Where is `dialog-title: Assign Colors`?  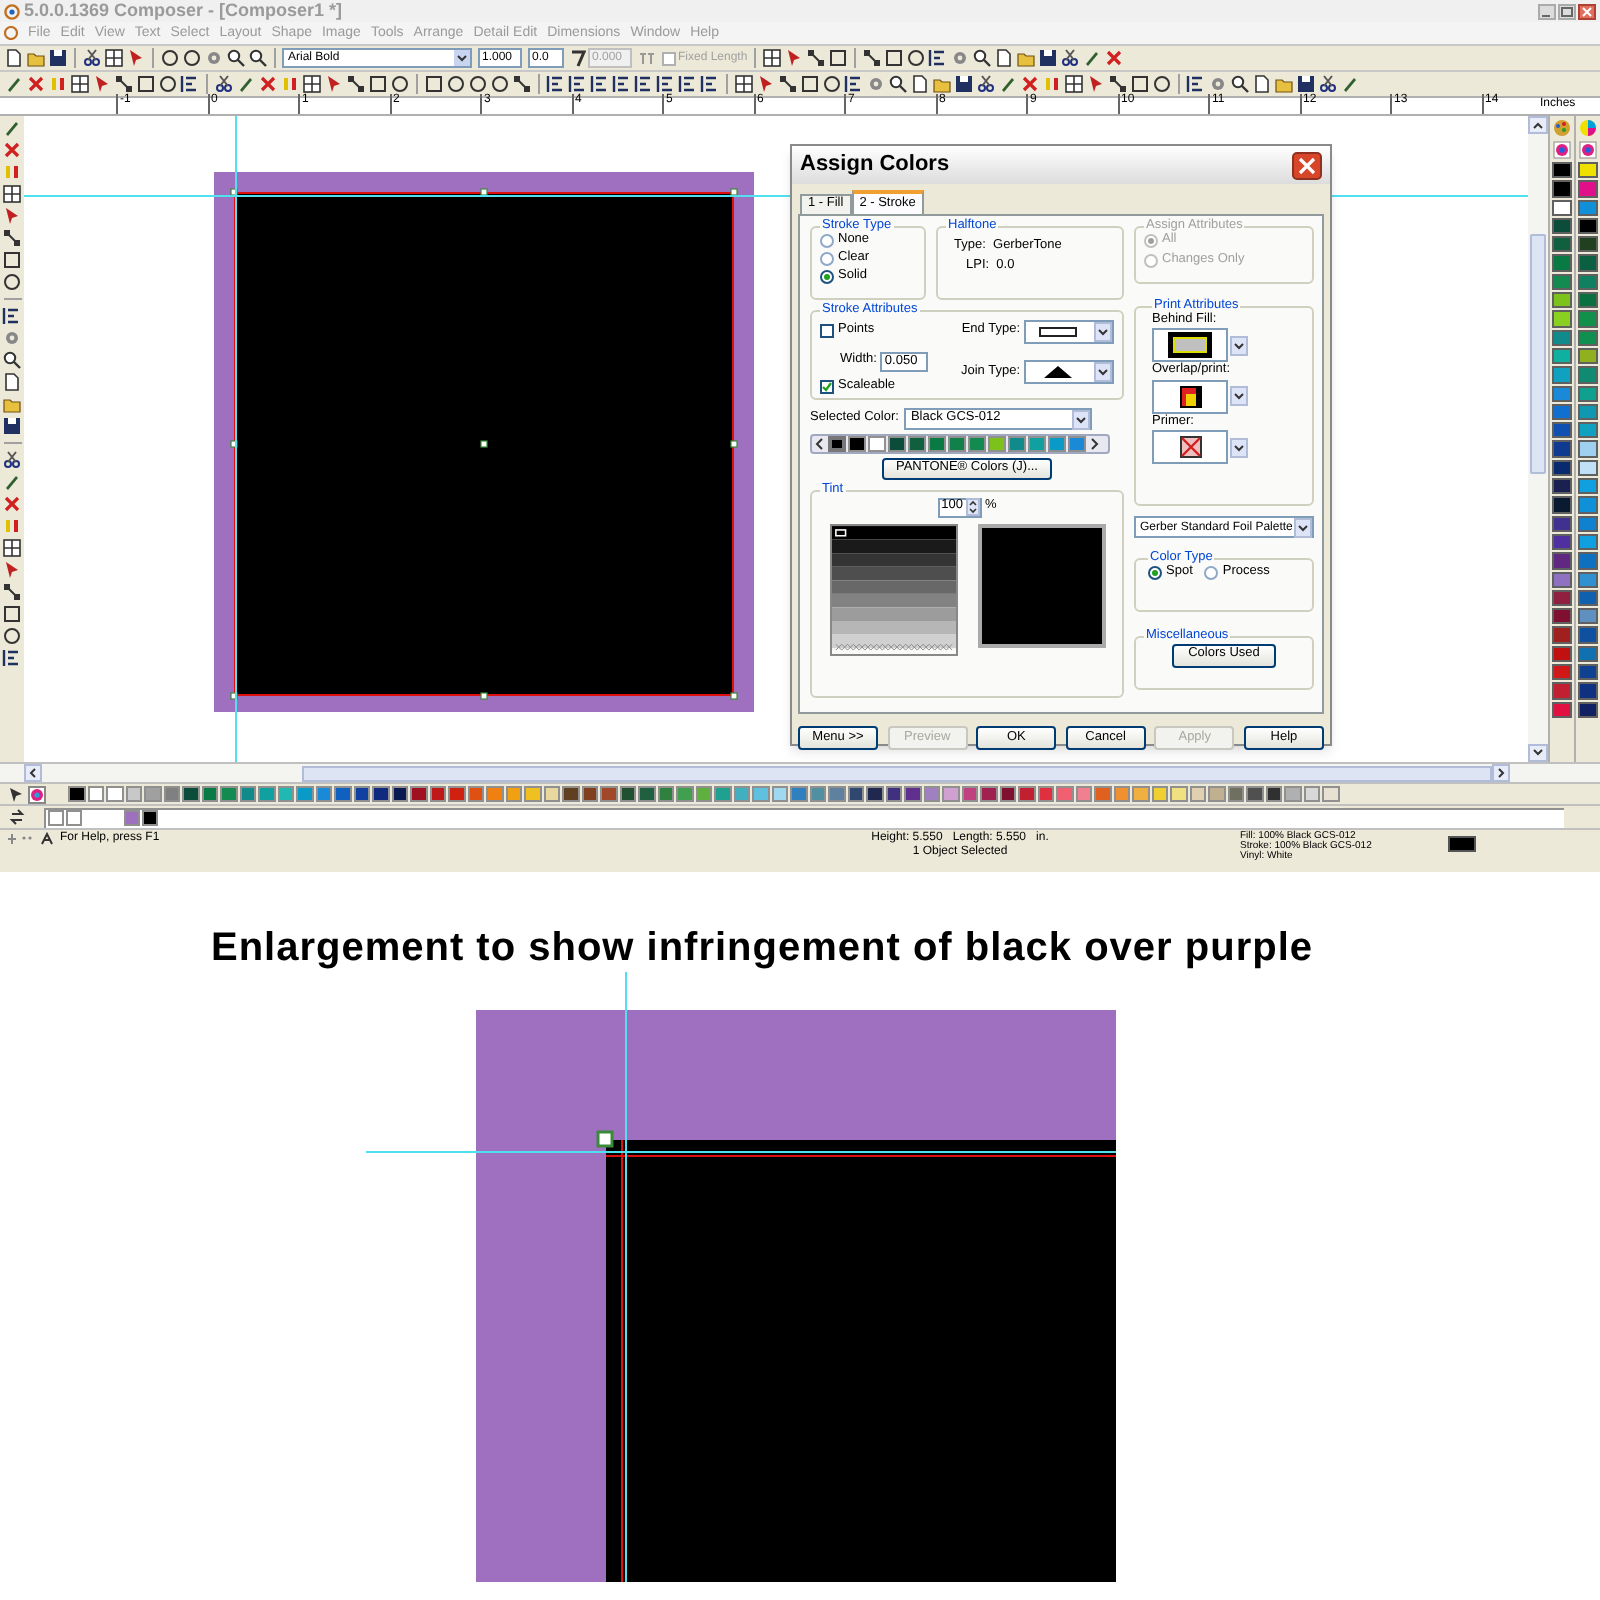 dialog-title: Assign Colors is located at coordinates (875, 165).